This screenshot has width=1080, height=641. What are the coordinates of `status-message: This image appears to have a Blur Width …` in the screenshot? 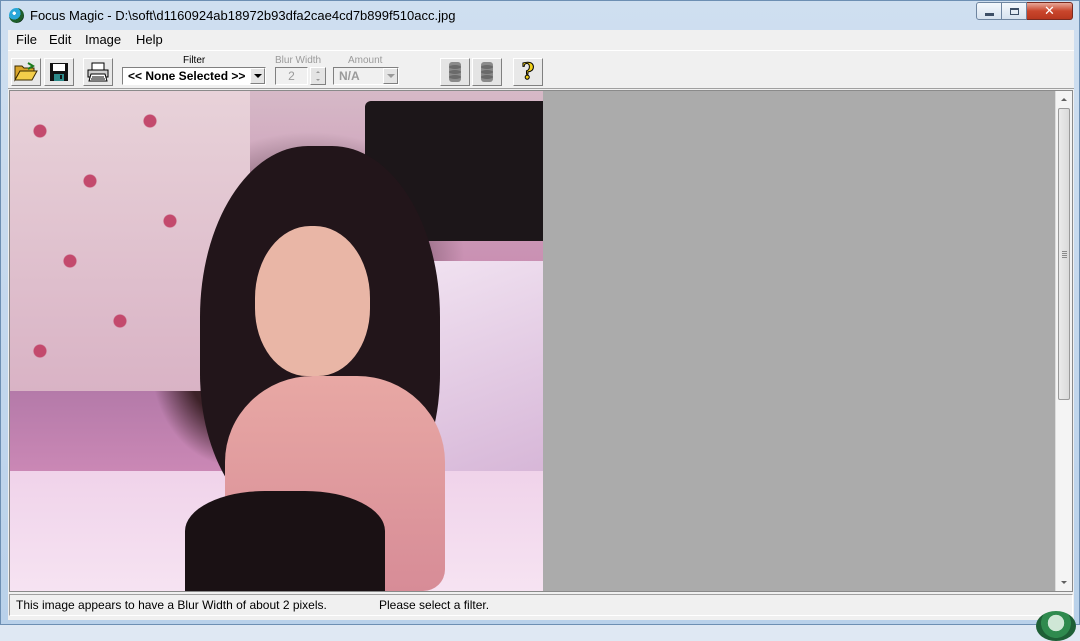 It's located at (171, 605).